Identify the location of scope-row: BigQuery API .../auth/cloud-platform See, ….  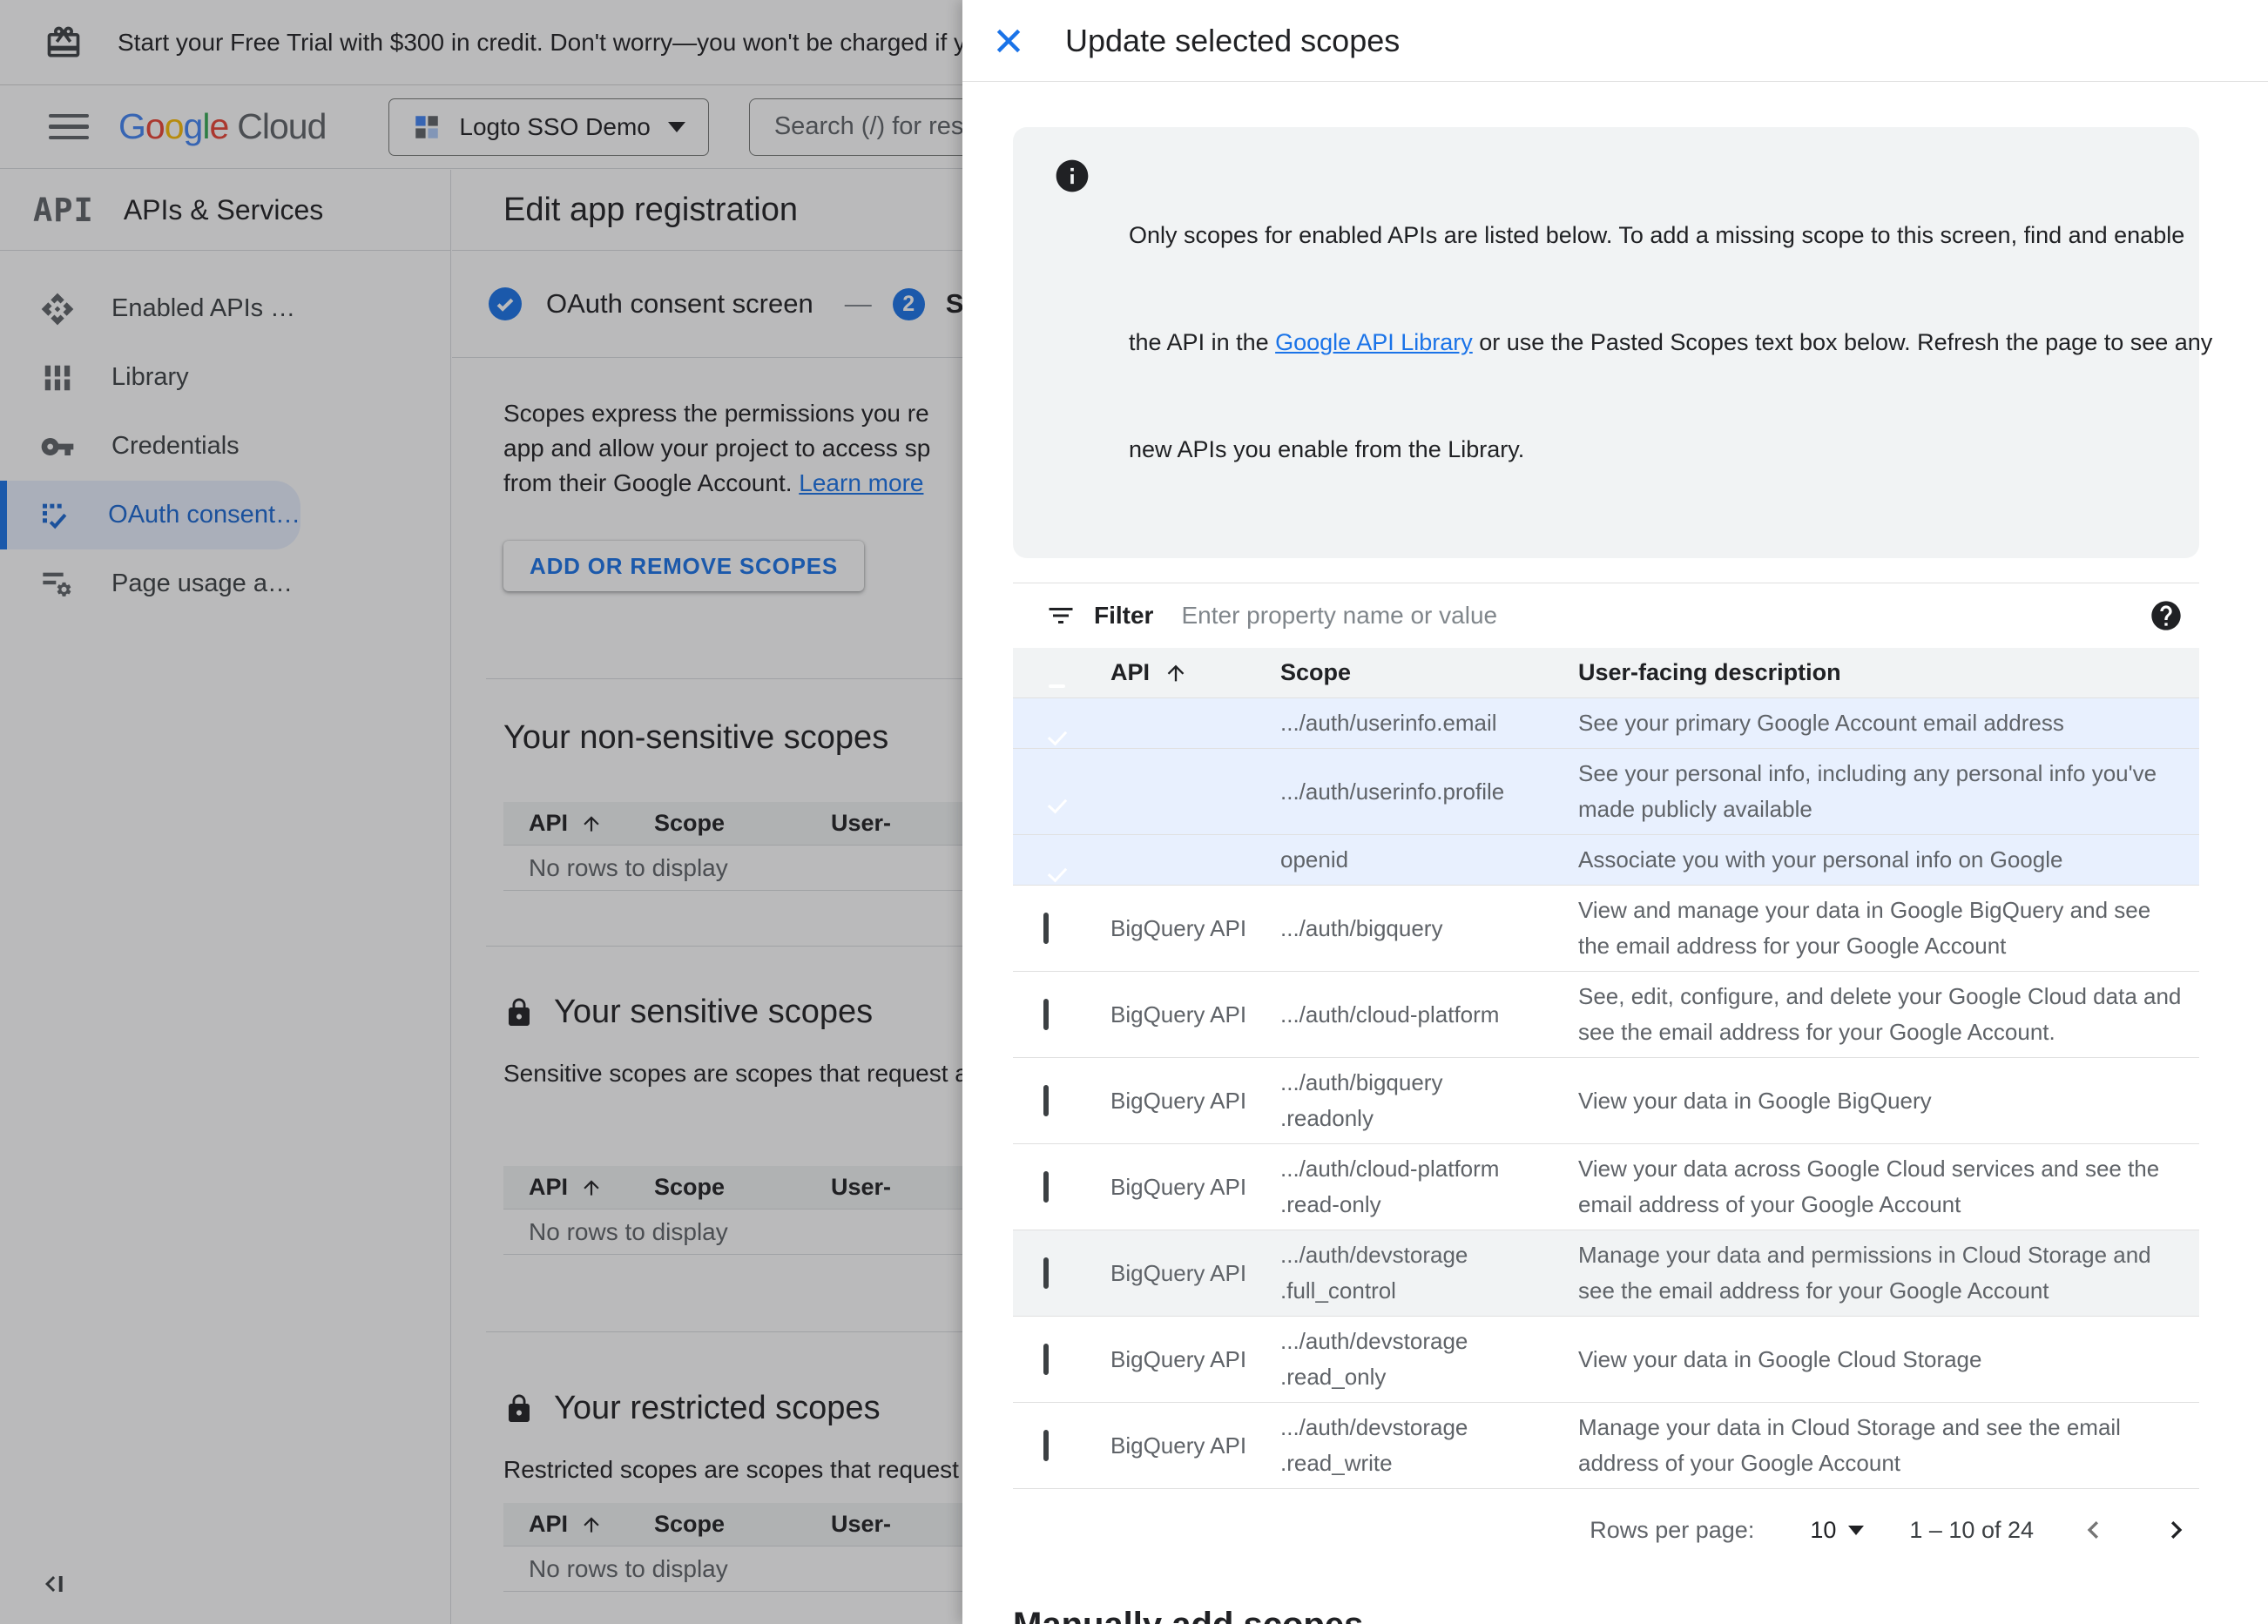
(1606, 1015).